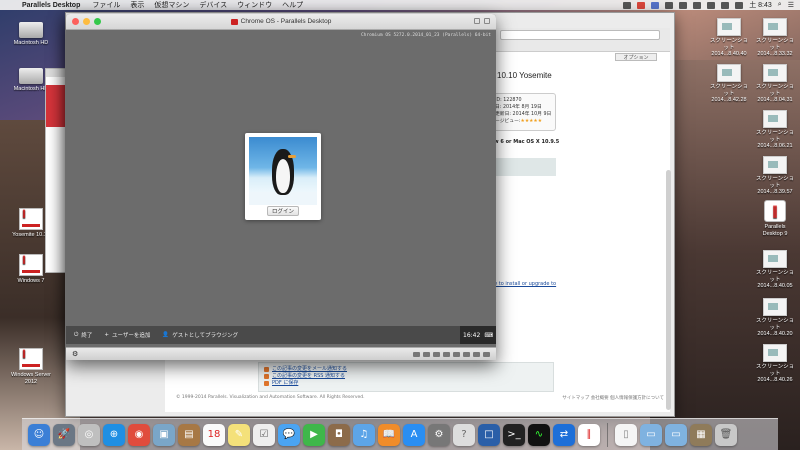 The width and height of the screenshot is (800, 450). What do you see at coordinates (775, 364) in the screenshot?
I see `desktop-icon-screenshot: スクリーンショット 2014...8.40.26` at bounding box center [775, 364].